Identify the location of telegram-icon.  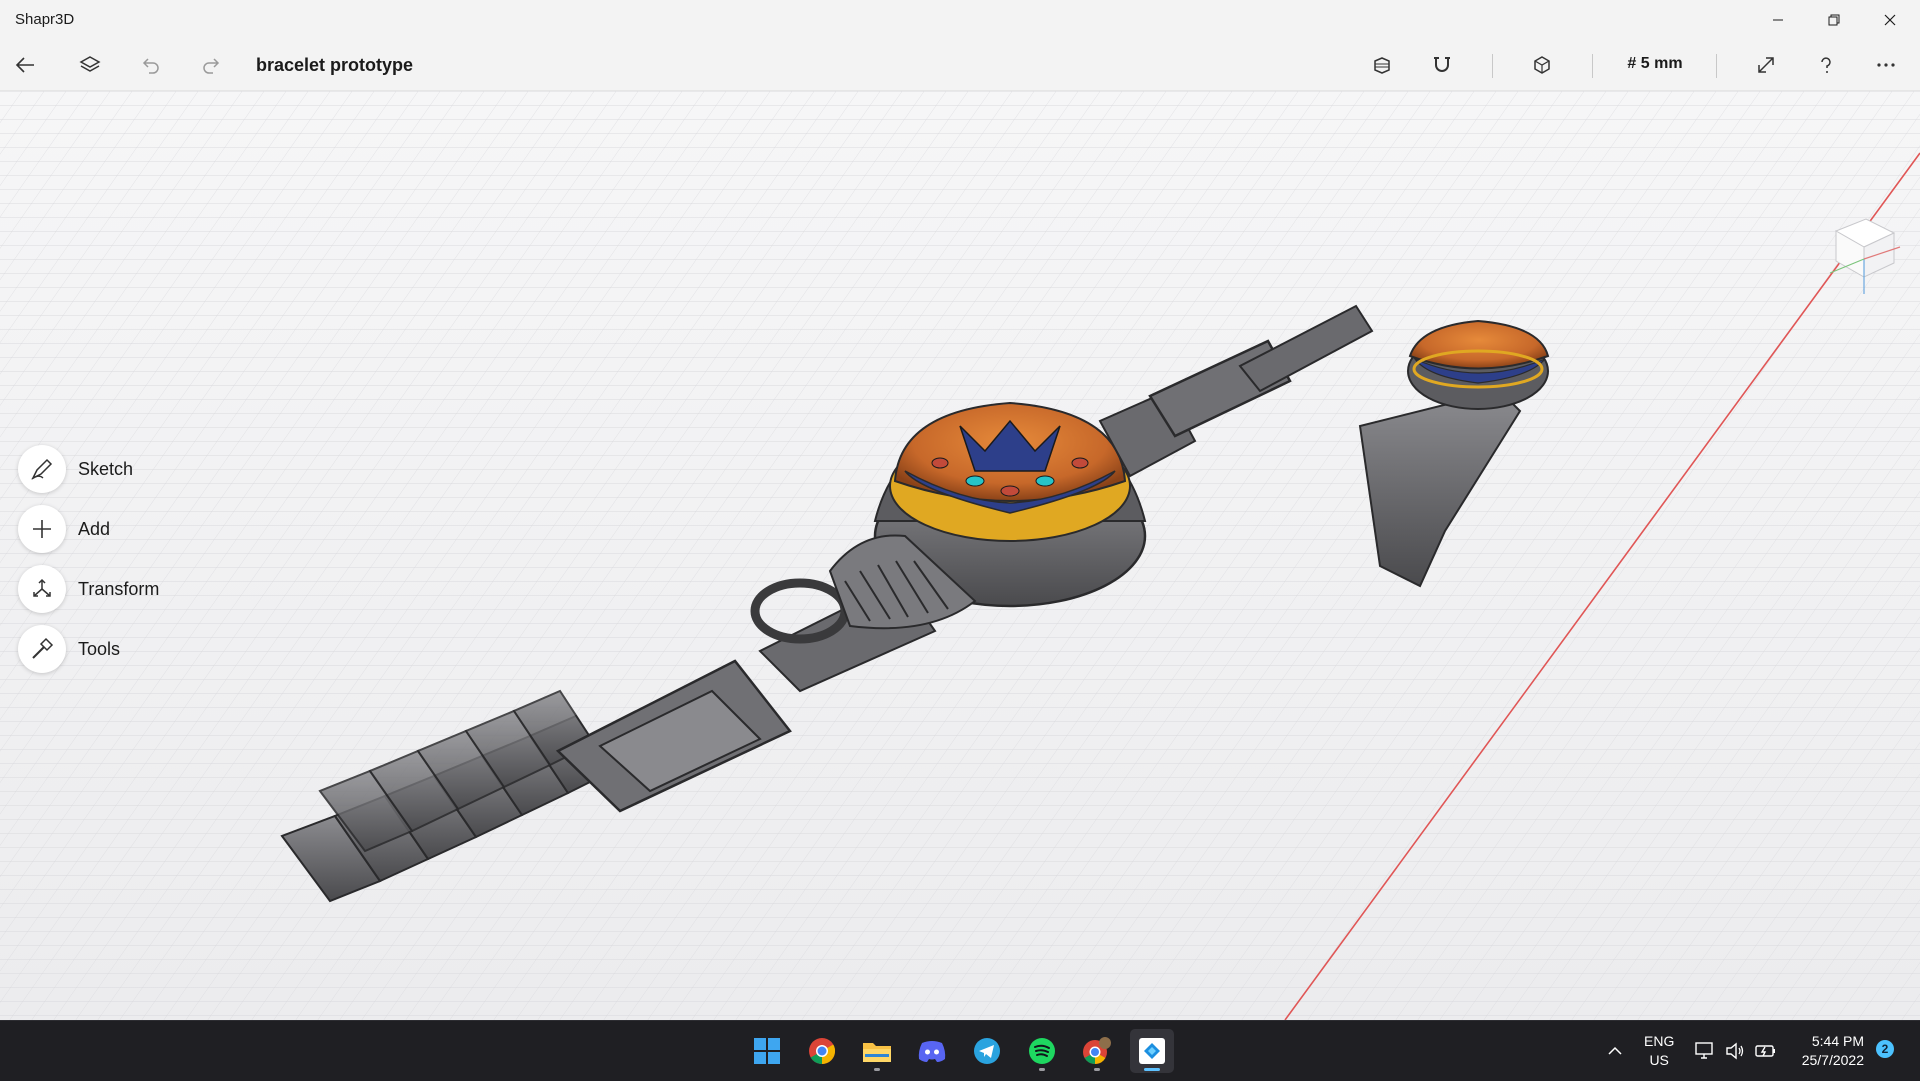
(987, 1051).